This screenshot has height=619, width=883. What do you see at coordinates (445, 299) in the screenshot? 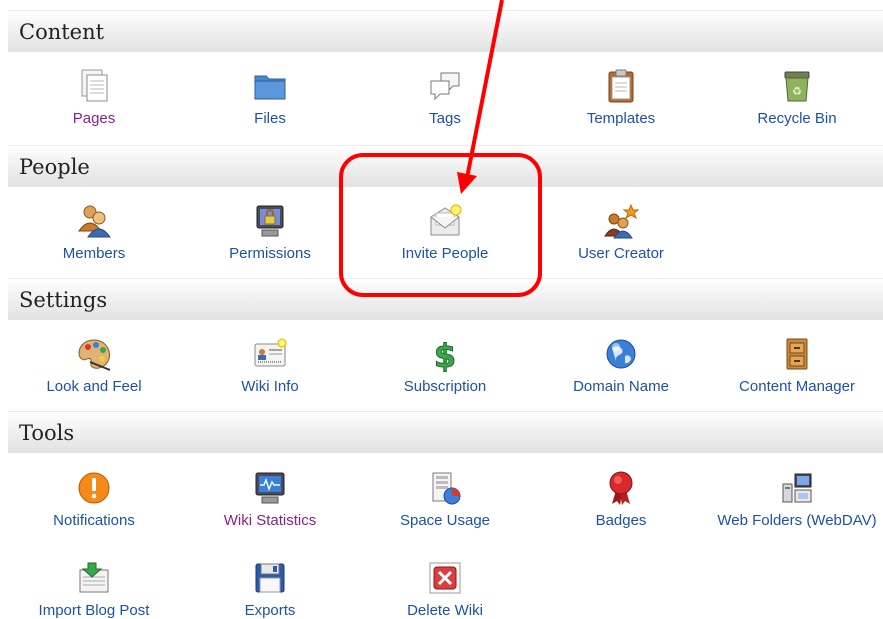
I see `section-header-settings: Settings` at bounding box center [445, 299].